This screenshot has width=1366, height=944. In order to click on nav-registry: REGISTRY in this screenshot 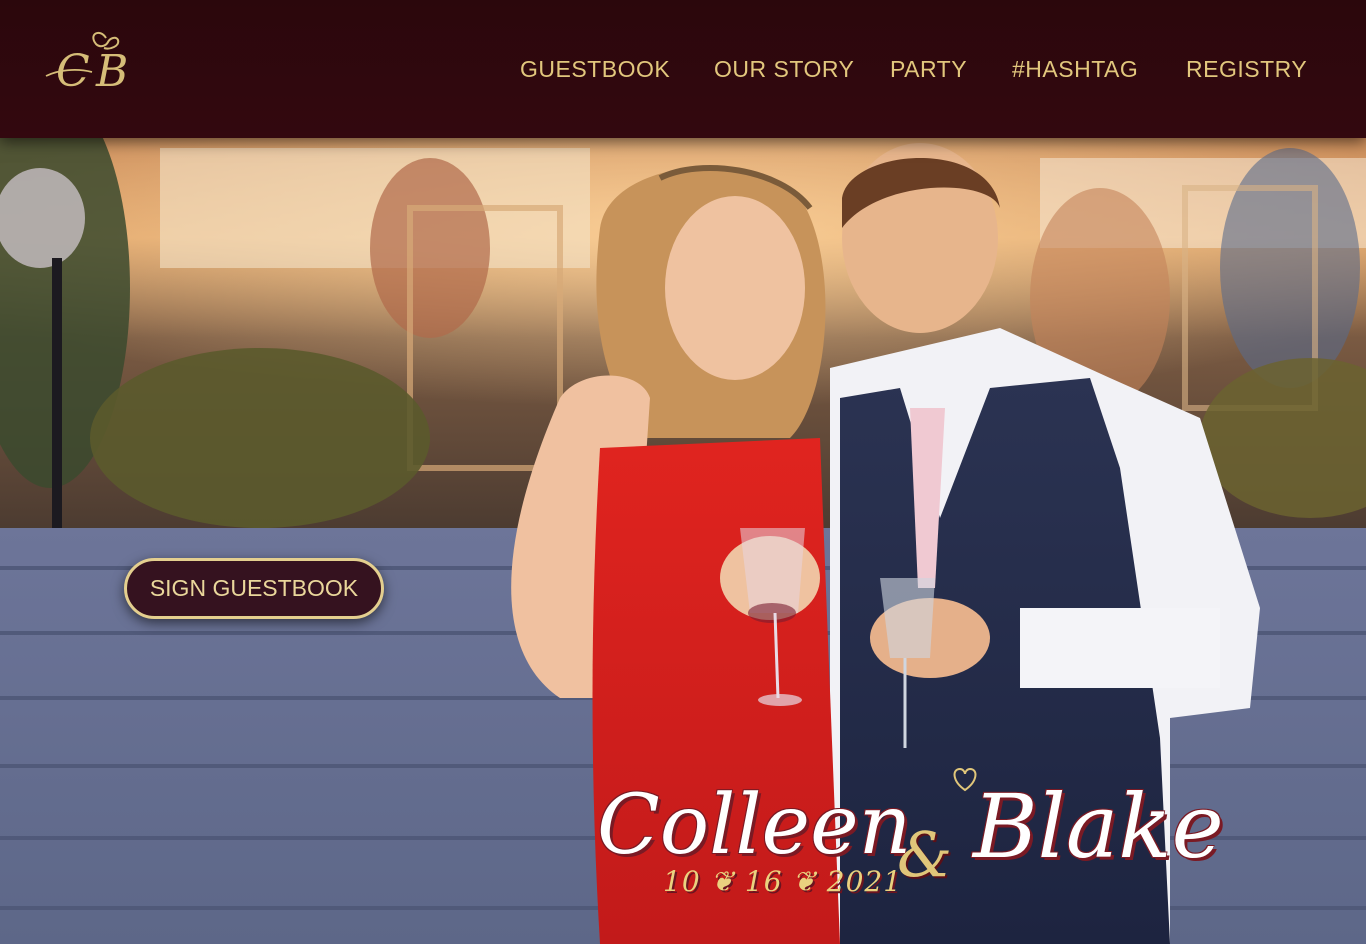, I will do `click(1246, 69)`.